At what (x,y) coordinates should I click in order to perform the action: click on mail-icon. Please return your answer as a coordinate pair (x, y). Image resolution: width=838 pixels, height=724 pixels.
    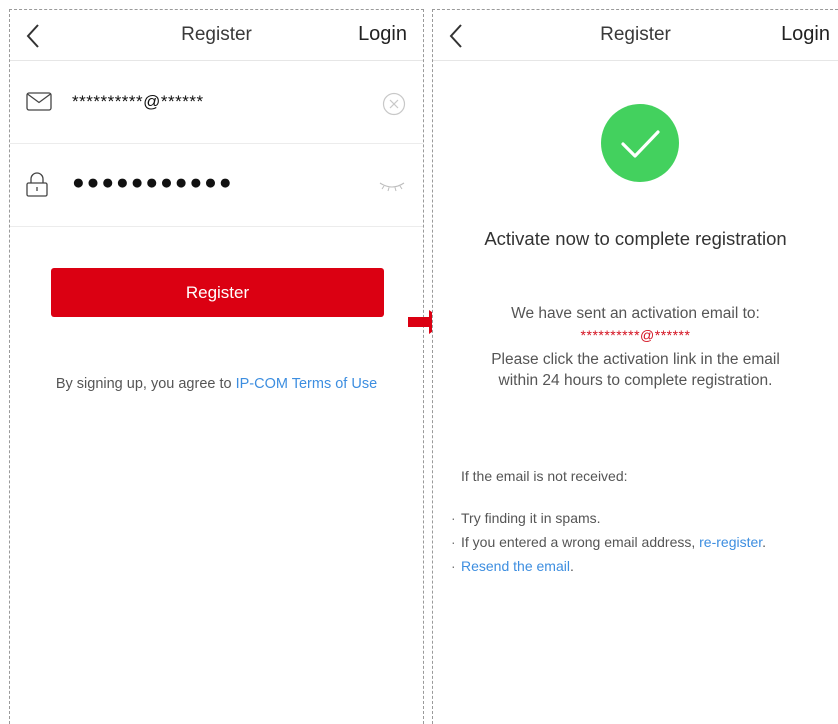
    Looking at the image, I should click on (39, 101).